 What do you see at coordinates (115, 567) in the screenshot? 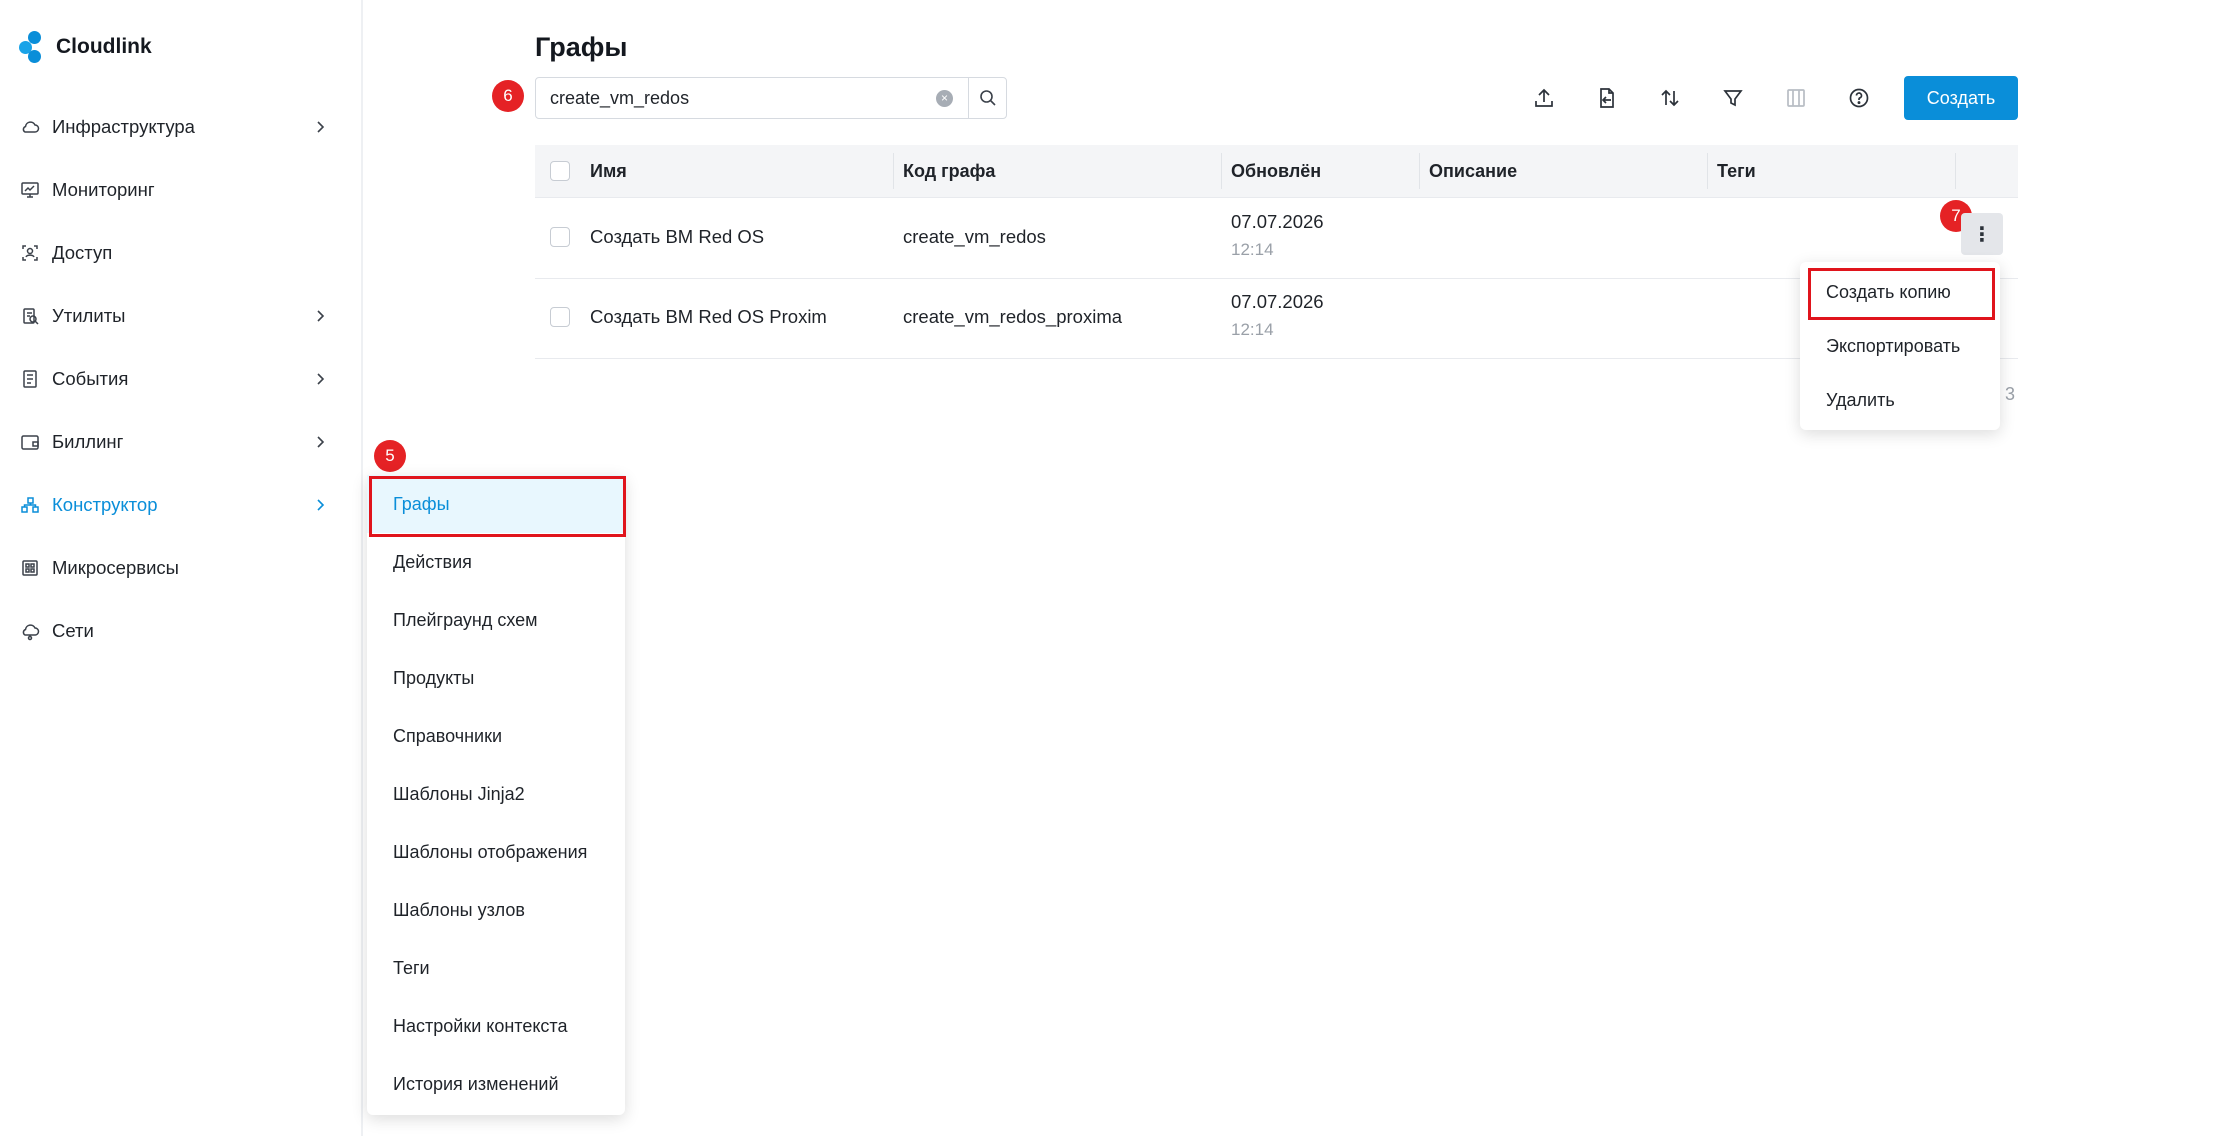
I see `sidebar-item-label: Микросервисы` at bounding box center [115, 567].